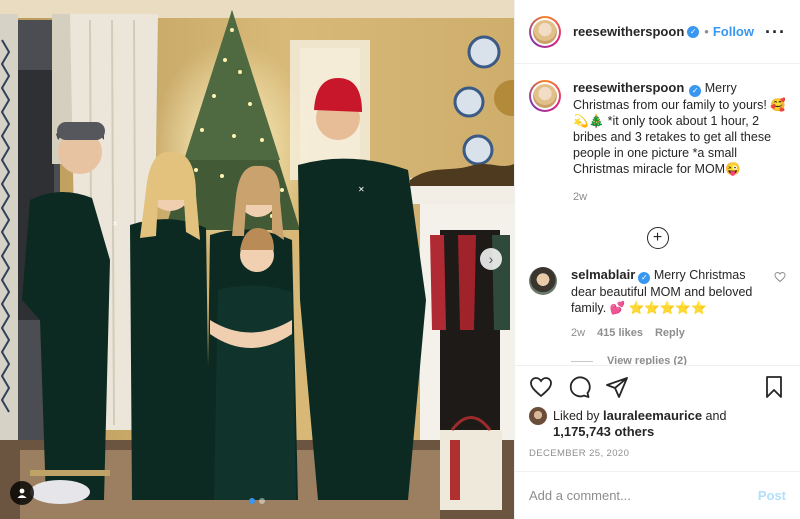 Image resolution: width=800 pixels, height=519 pixels. I want to click on caption-avatar, so click(545, 96).